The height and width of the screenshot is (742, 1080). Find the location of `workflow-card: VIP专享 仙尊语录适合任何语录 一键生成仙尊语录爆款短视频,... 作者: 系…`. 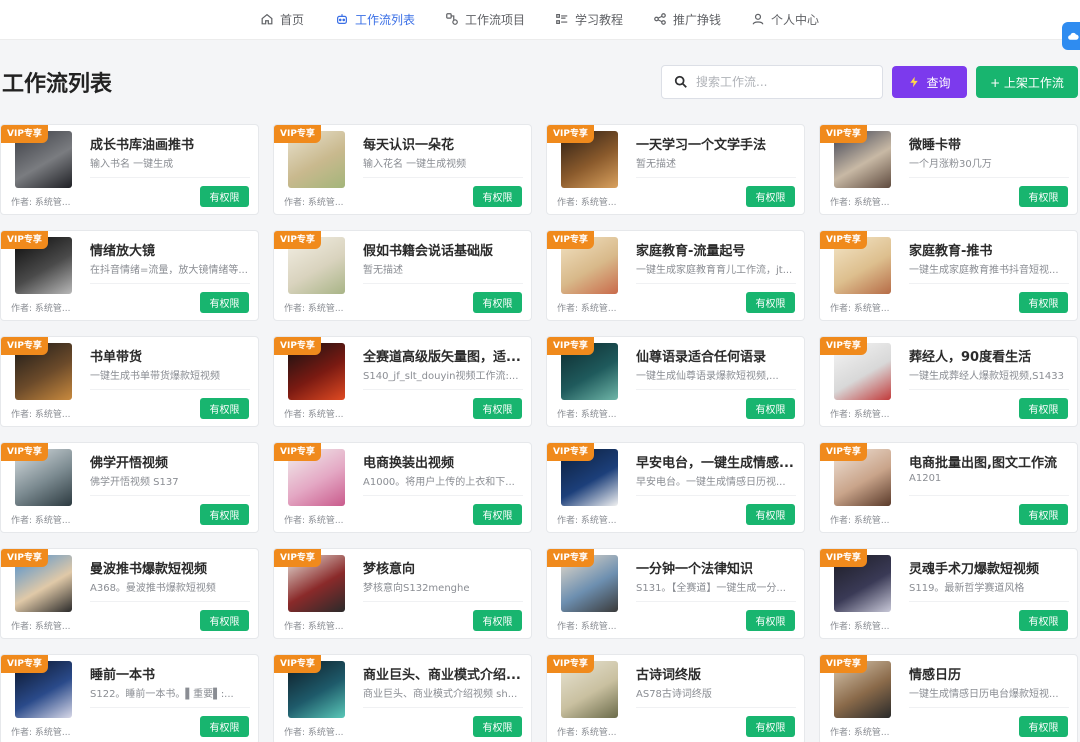

workflow-card: VIP专享 仙尊语录适合任何语录 一键生成仙尊语录爆款短视频,... 作者: 系… is located at coordinates (675, 381).